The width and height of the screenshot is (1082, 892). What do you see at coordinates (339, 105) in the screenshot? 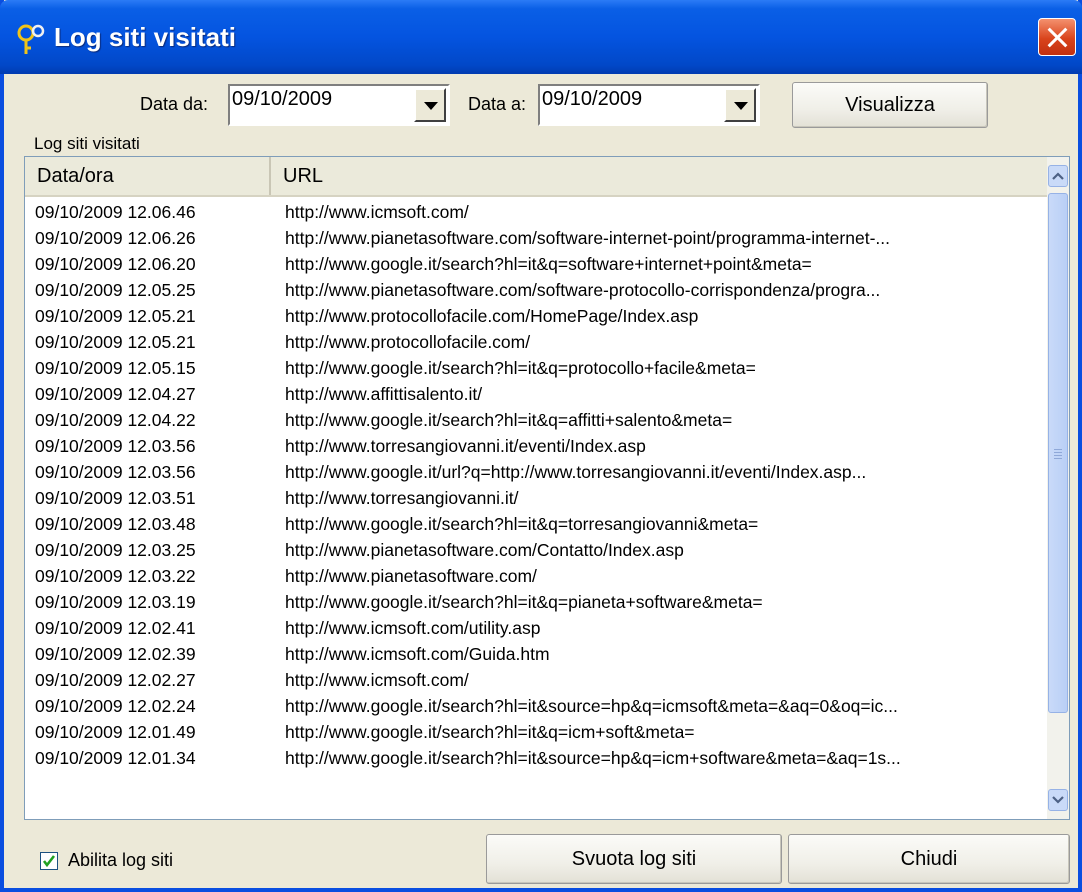
I see `date-from-combo: 09/10/2009` at bounding box center [339, 105].